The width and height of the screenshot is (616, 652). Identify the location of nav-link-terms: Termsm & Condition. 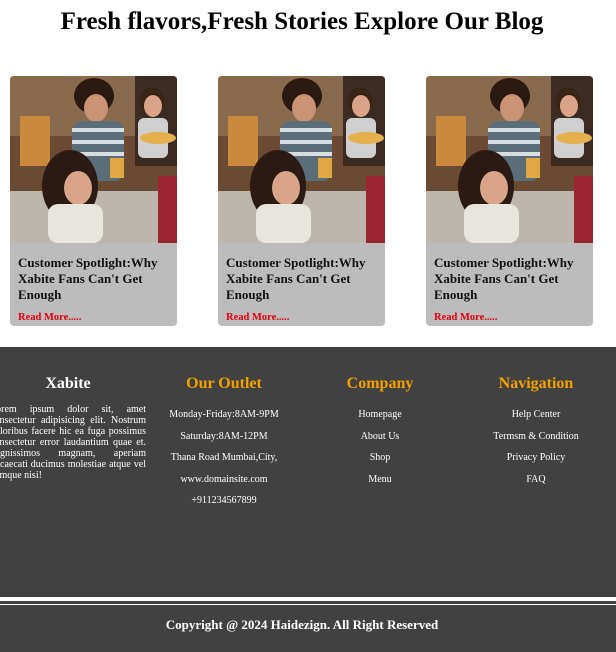
(536, 437).